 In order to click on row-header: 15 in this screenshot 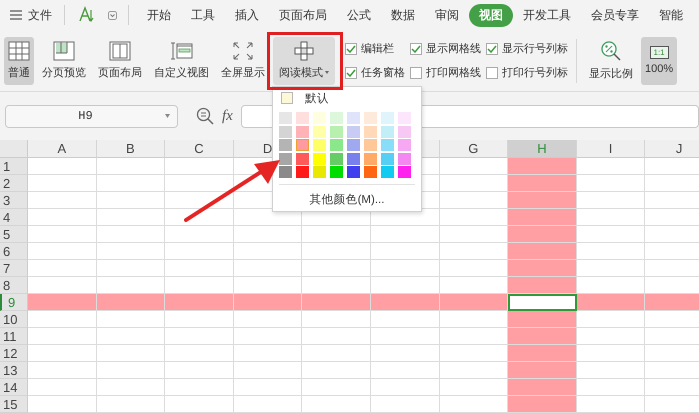, I will do `click(14, 404)`.